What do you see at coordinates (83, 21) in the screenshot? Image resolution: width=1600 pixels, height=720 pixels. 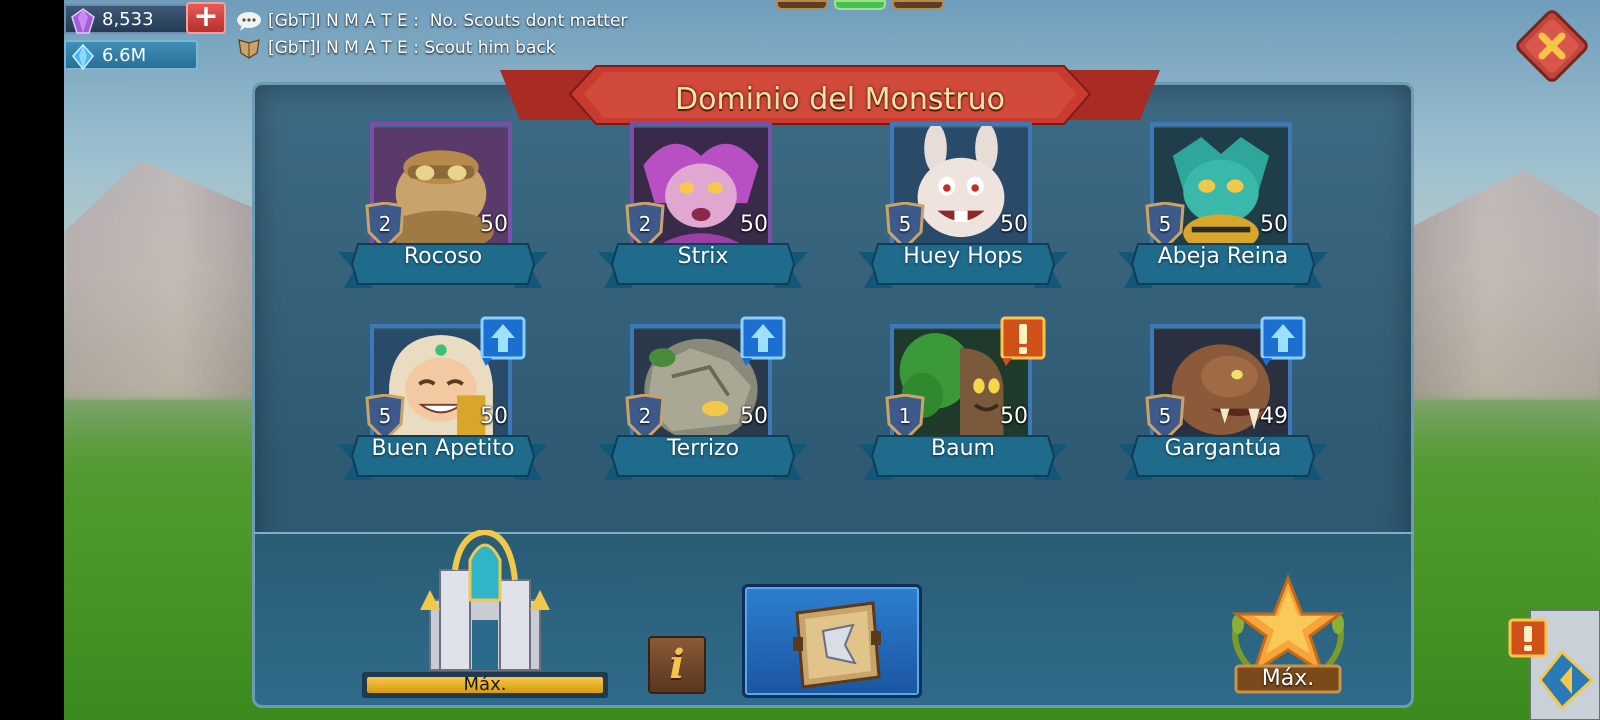 I see `purple-gem-icon` at bounding box center [83, 21].